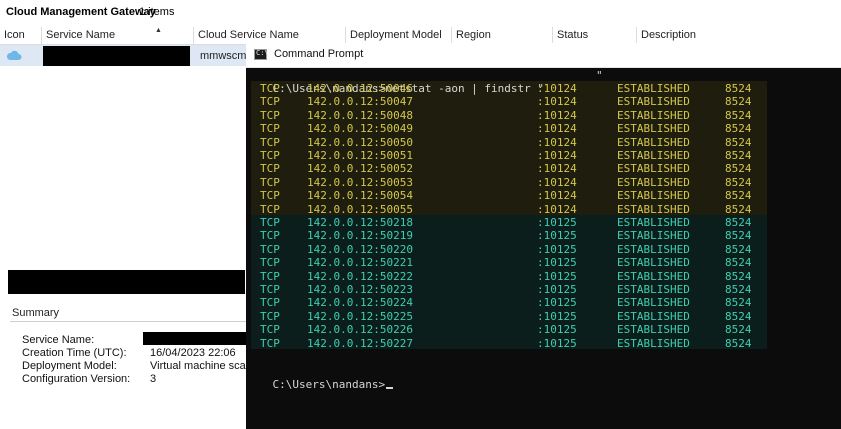  Describe the element at coordinates (360, 129) in the screenshot. I see `cell-local: 142.0.0.12:50049` at that location.